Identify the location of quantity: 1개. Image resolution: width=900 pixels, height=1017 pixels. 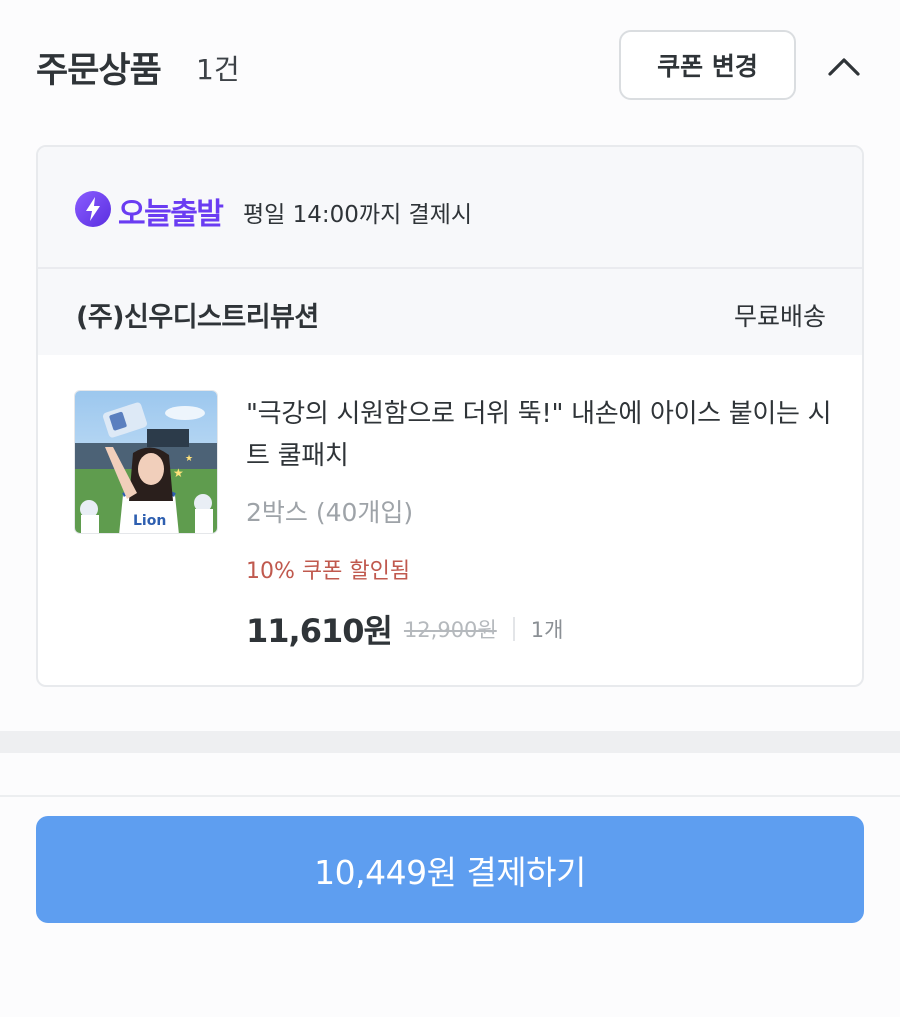
(547, 630).